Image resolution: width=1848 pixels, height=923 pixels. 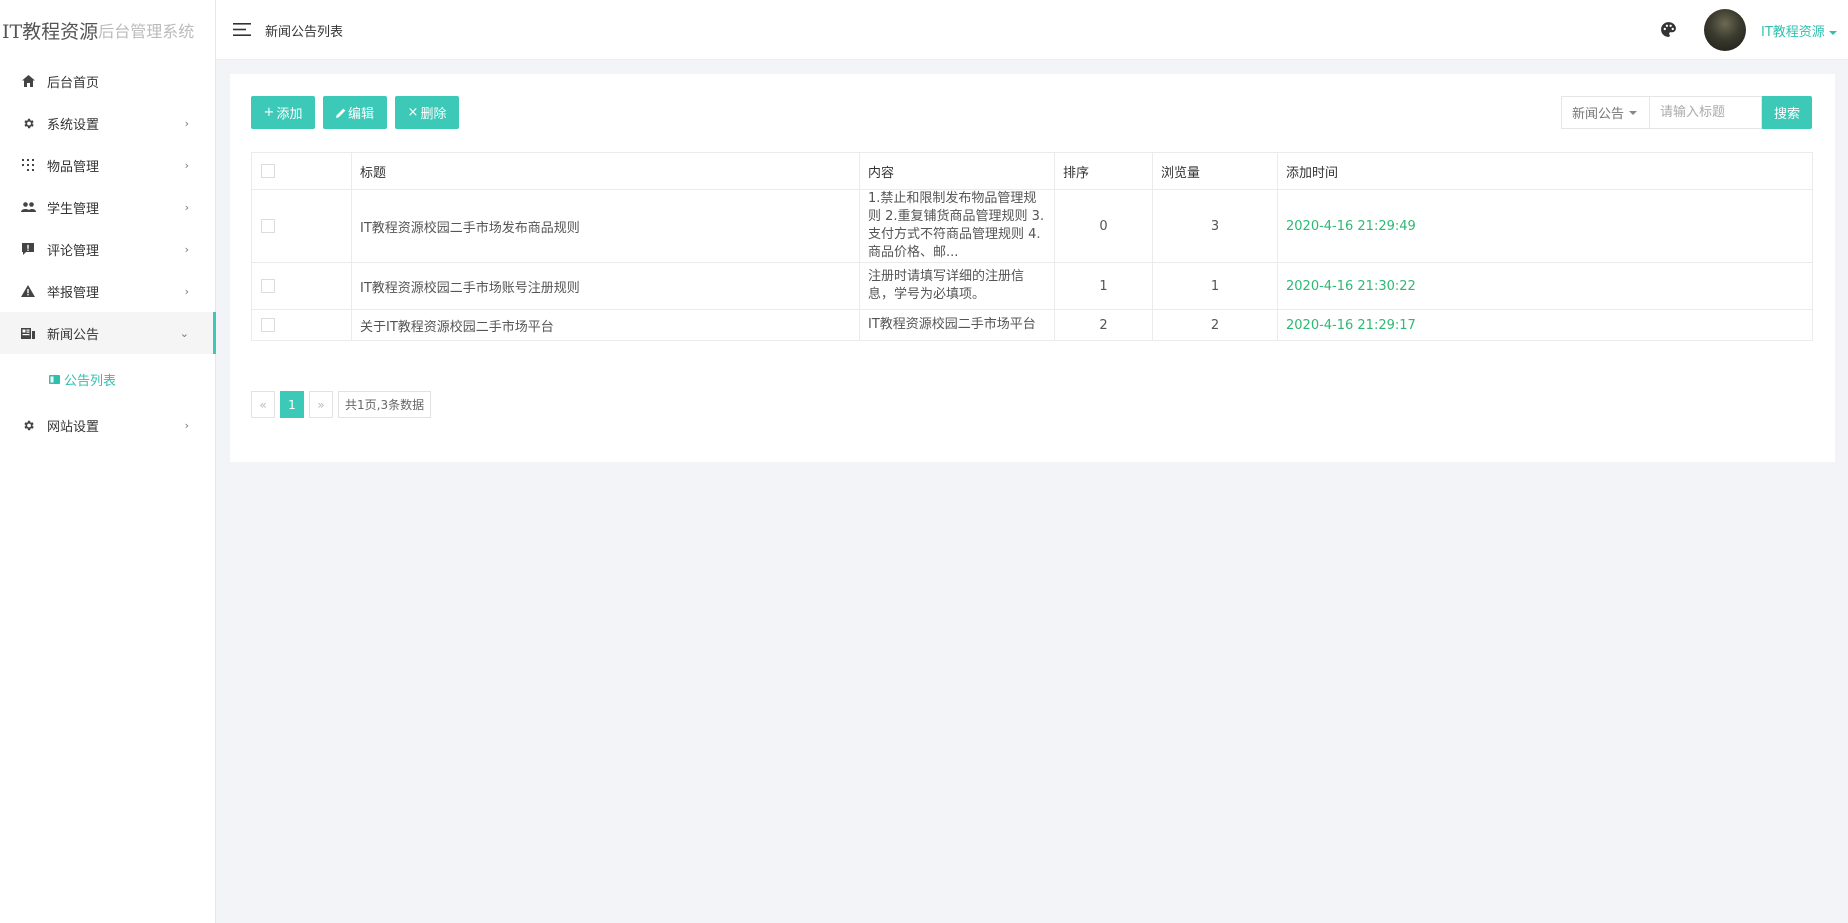 I want to click on pencil-icon, so click(x=340, y=113).